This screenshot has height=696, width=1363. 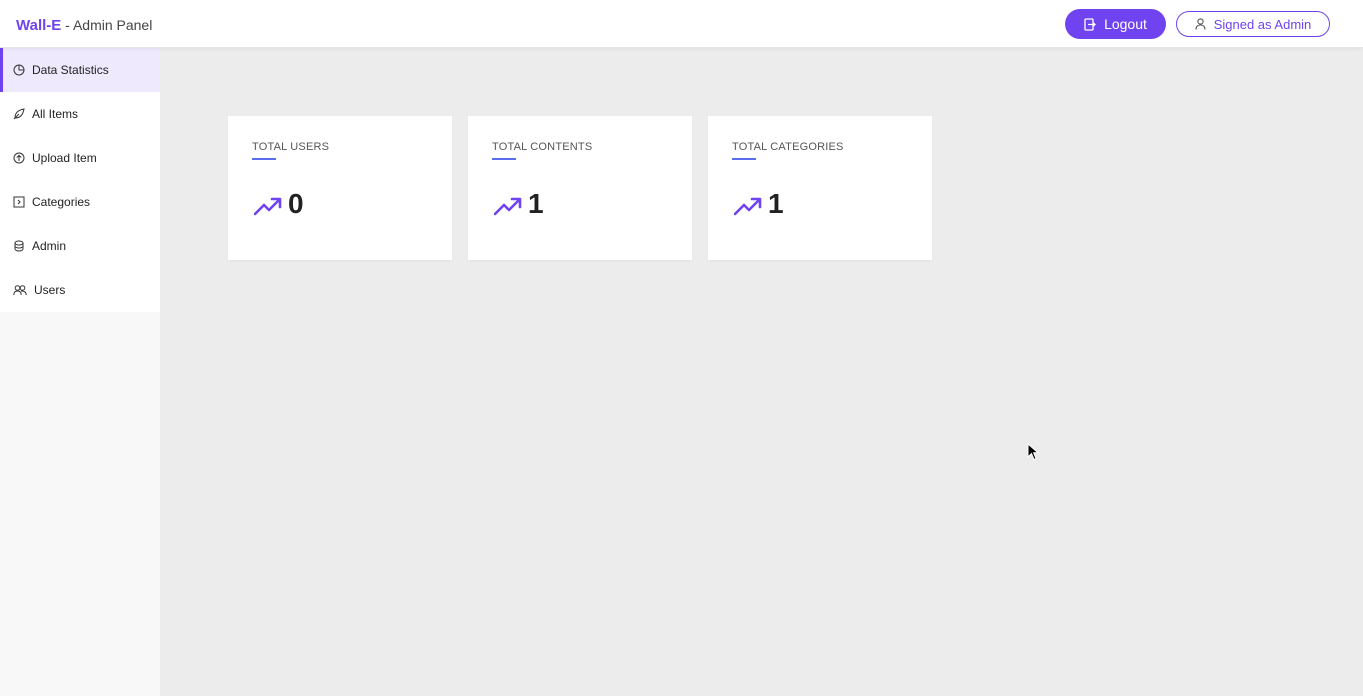 What do you see at coordinates (542, 147) in the screenshot?
I see `stat-title: TOTAL CONTENTS` at bounding box center [542, 147].